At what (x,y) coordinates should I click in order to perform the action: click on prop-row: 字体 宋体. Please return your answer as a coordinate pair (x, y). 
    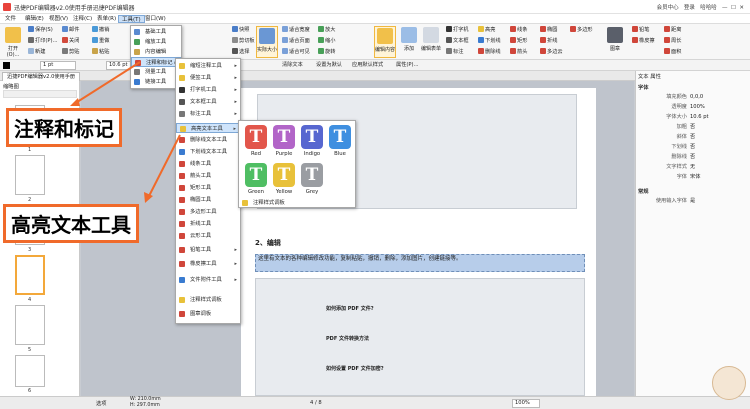
    Looking at the image, I should click on (693, 177).